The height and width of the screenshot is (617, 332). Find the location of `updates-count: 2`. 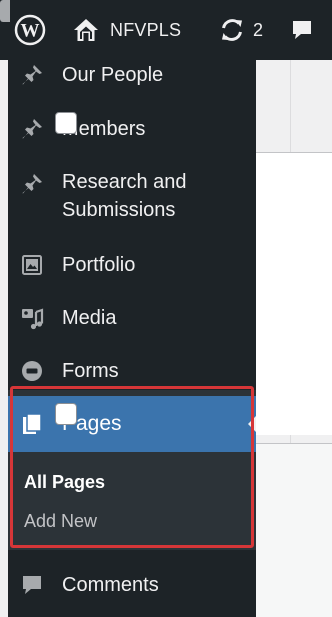

updates-count: 2 is located at coordinates (258, 29).